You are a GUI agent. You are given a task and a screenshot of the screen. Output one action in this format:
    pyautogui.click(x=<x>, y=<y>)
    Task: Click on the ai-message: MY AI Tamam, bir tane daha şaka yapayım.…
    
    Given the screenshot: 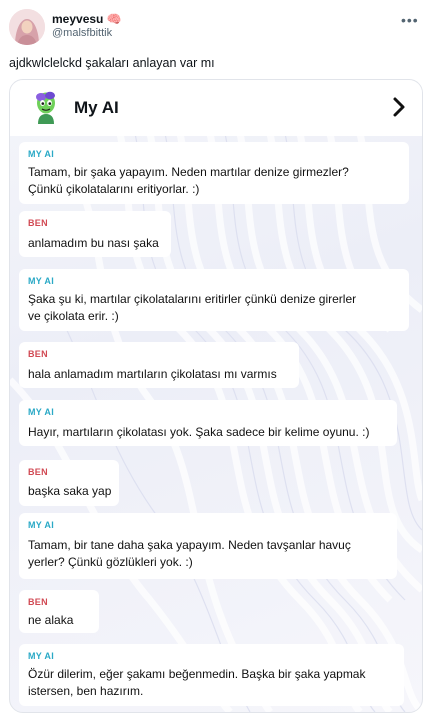 What is the action you would take?
    pyautogui.click(x=208, y=546)
    